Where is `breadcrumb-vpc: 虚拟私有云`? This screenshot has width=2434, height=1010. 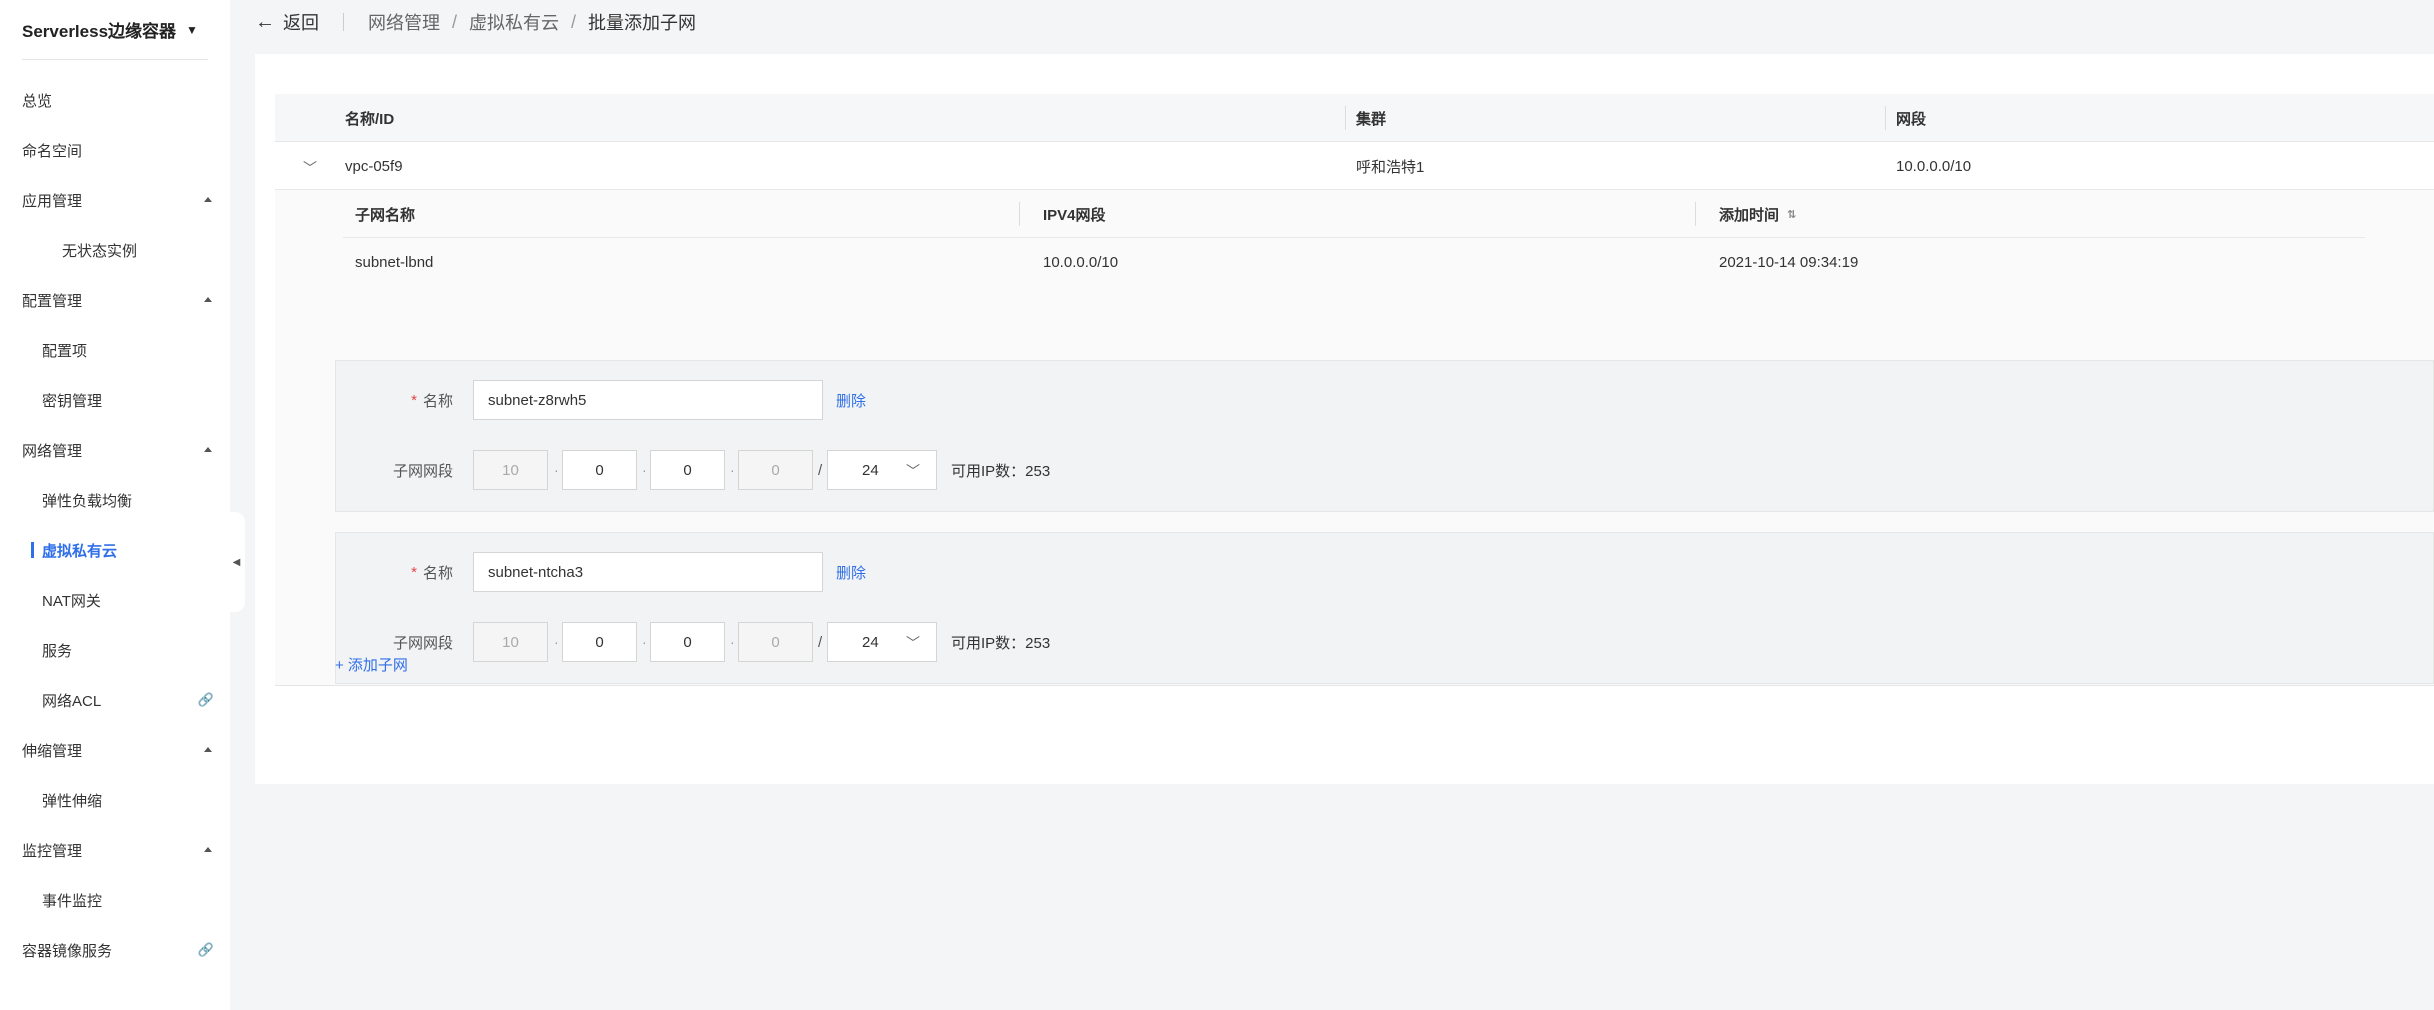 breadcrumb-vpc: 虚拟私有云 is located at coordinates (514, 22).